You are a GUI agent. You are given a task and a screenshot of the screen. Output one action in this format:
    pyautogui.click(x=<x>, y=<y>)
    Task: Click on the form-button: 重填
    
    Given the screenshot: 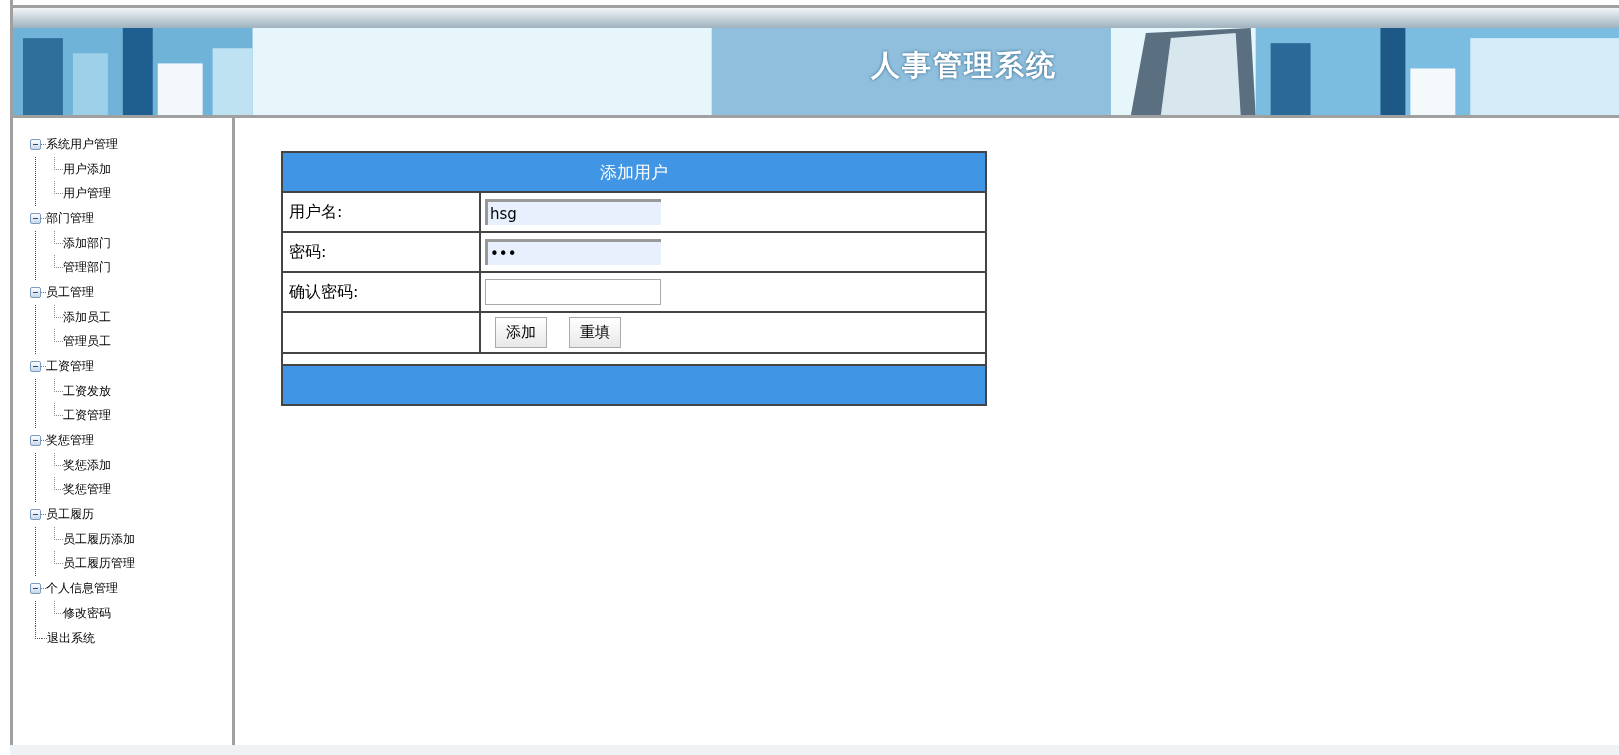 What is the action you would take?
    pyautogui.click(x=595, y=332)
    